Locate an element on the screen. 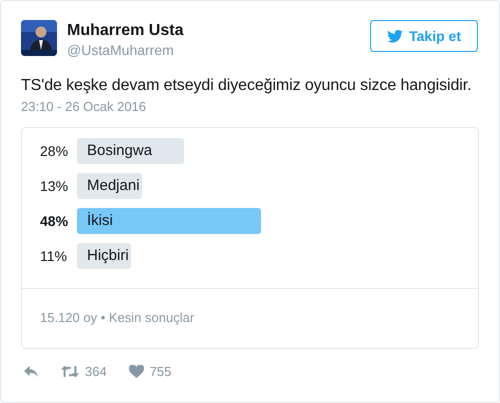 The image size is (500, 403). vote-percent: 28% is located at coordinates (55, 151).